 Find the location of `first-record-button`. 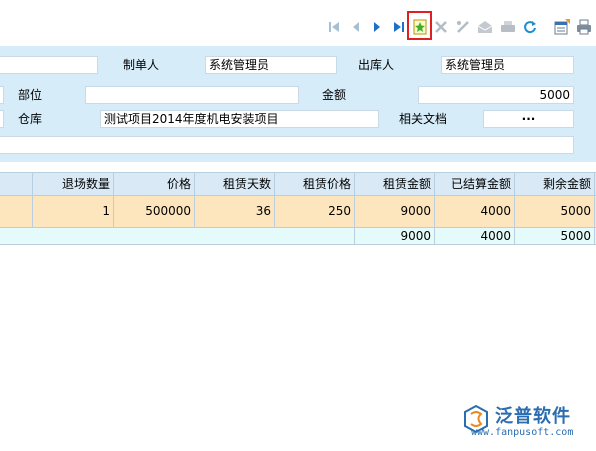

first-record-button is located at coordinates (334, 27).